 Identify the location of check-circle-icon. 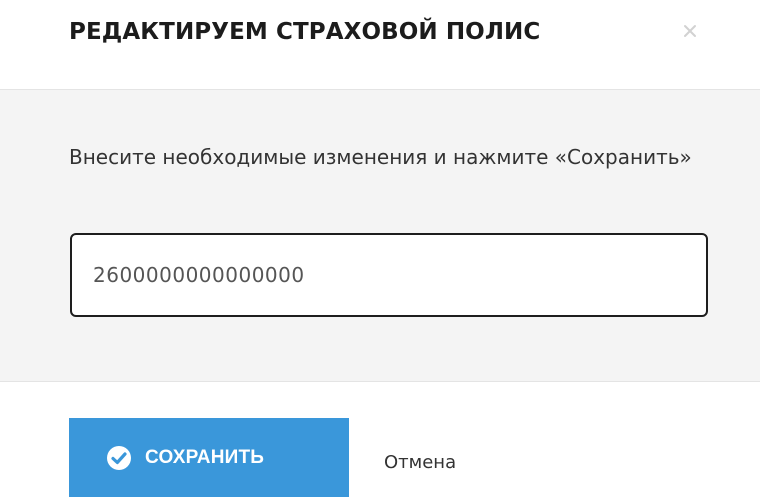
(119, 458).